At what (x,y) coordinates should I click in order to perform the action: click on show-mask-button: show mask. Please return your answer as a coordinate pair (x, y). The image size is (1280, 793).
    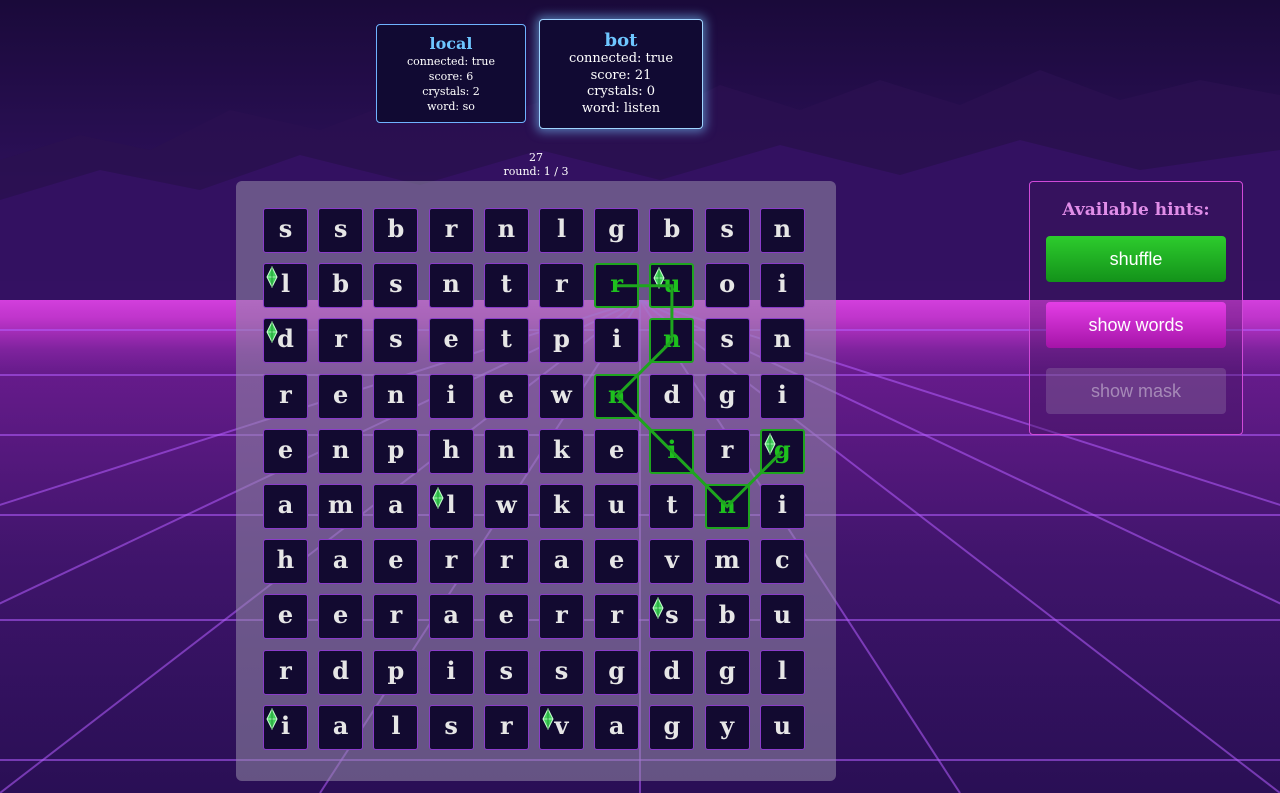
    Looking at the image, I should click on (1136, 391).